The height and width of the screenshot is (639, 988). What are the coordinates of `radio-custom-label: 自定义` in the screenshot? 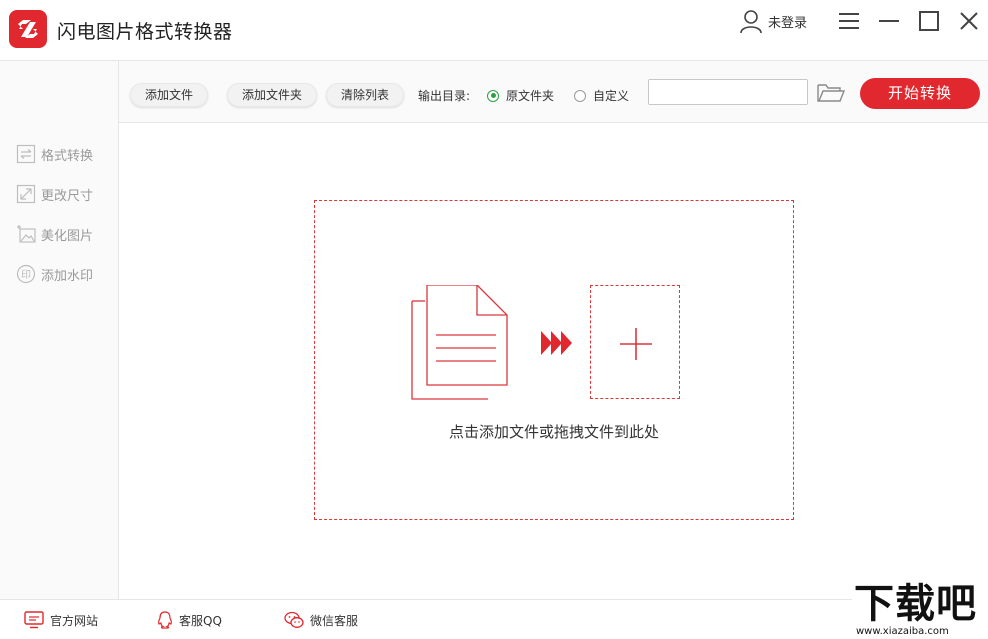 It's located at (611, 96).